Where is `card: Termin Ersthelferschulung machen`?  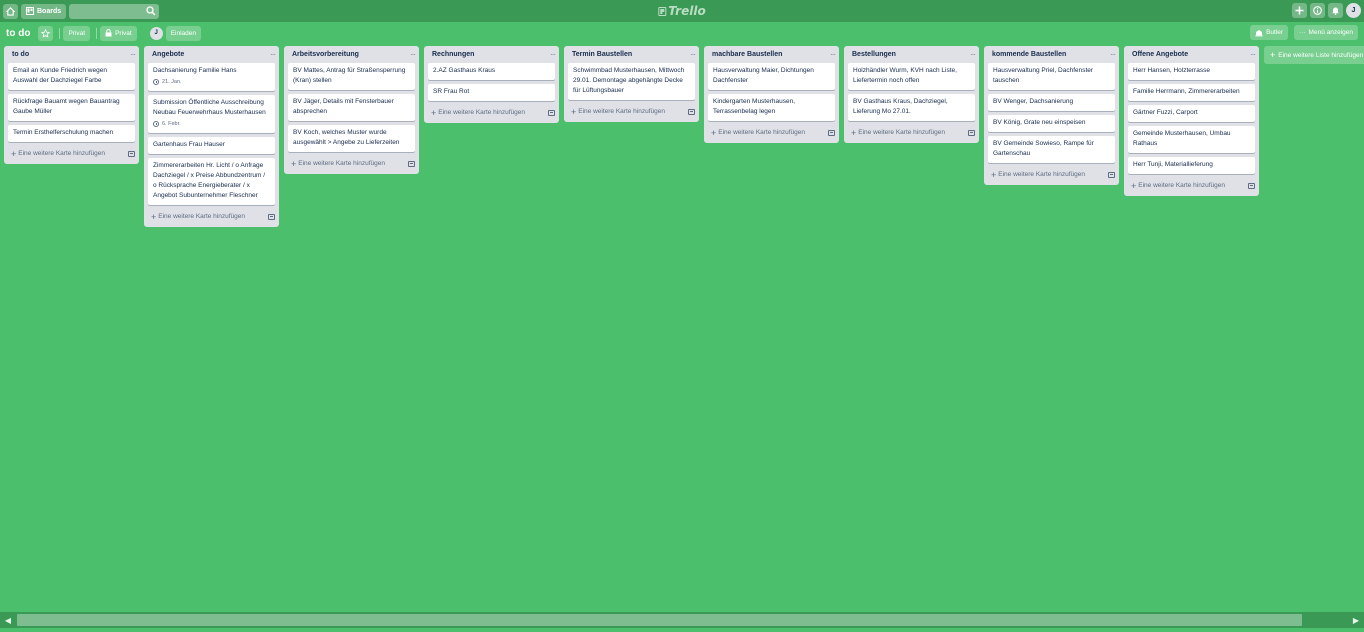 card: Termin Ersthelferschulung machen is located at coordinates (71, 133).